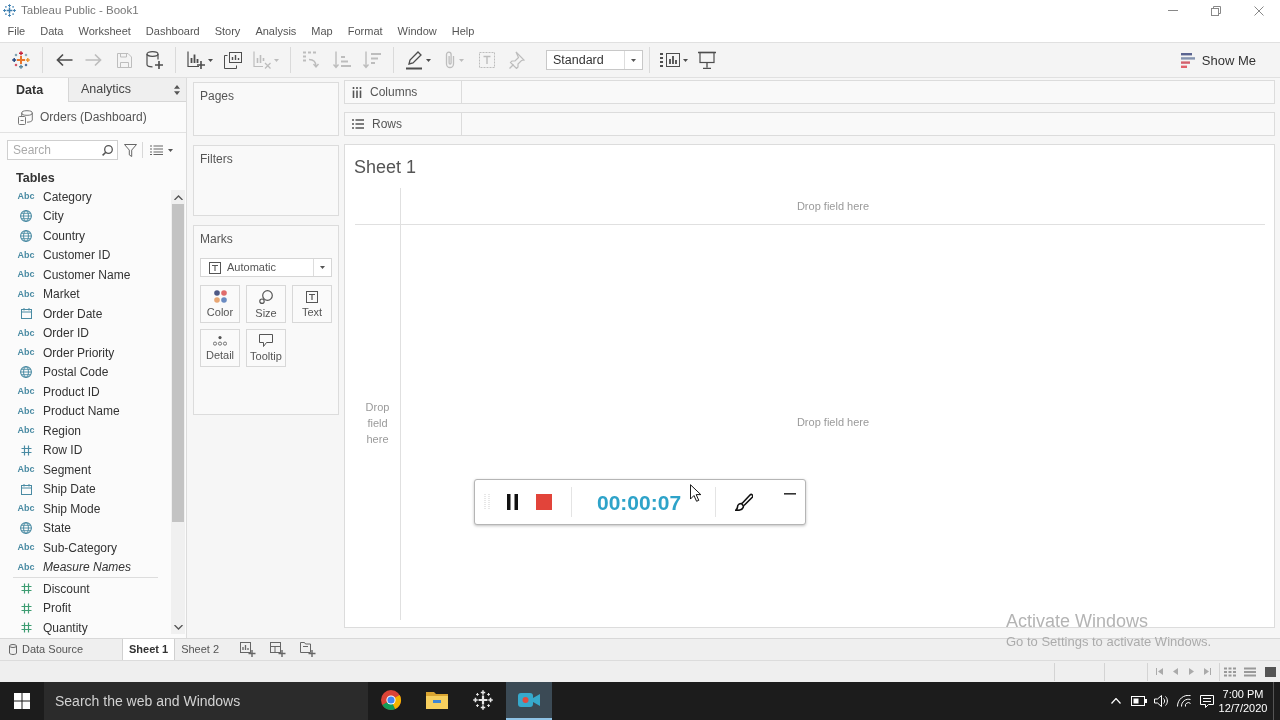  Describe the element at coordinates (127, 90) in the screenshot. I see `pane-tab: Analytics` at that location.